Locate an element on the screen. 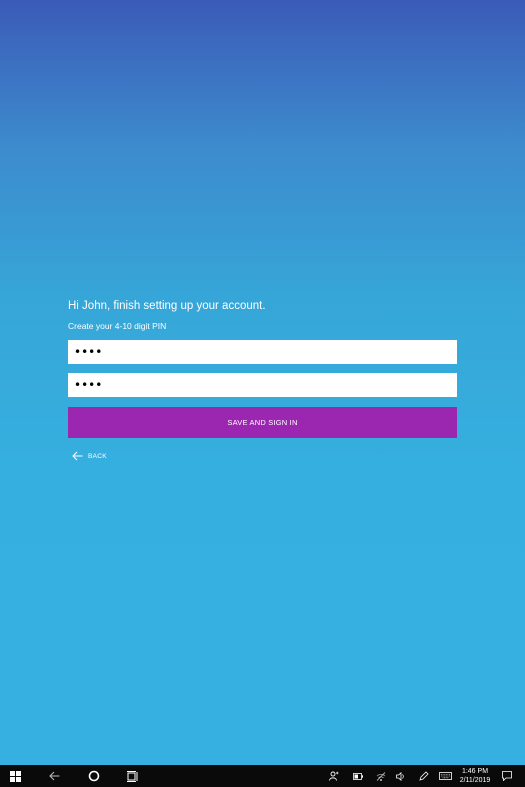 The image size is (525, 787). cortana-circle-icon is located at coordinates (94, 776).